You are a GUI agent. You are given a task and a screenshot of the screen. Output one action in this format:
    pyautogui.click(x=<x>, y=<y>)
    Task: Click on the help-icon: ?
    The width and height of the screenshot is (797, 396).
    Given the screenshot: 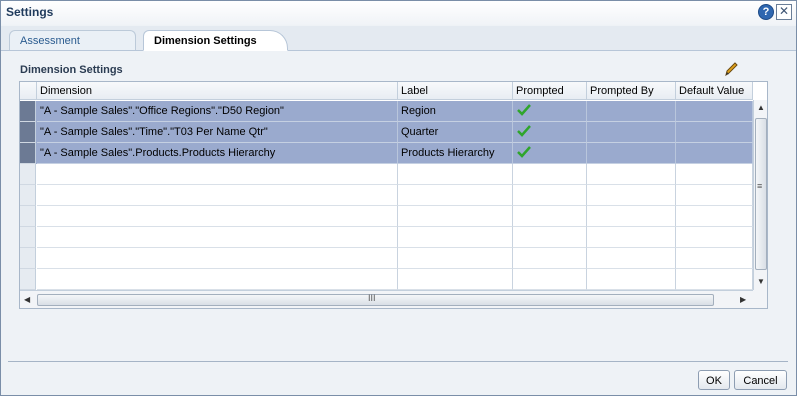 What is the action you would take?
    pyautogui.click(x=766, y=12)
    